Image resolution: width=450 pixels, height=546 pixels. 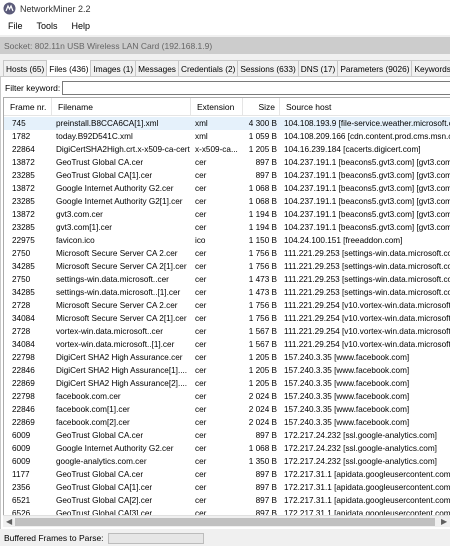 What do you see at coordinates (225, 26) in the screenshot?
I see `menu-bar: File Tools Help` at bounding box center [225, 26].